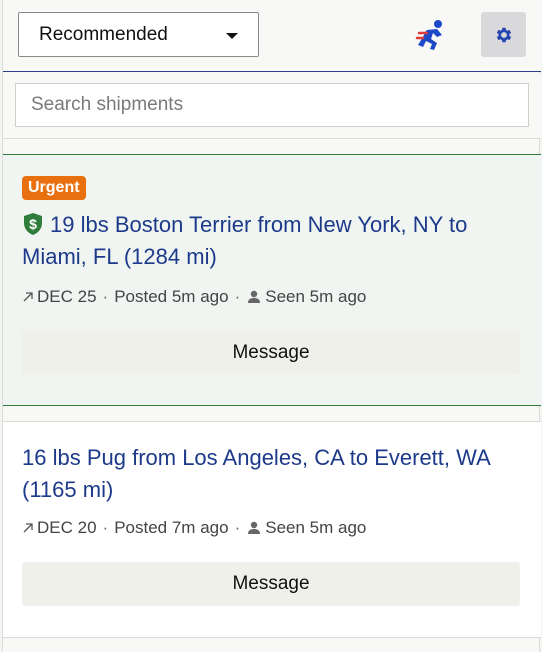 The width and height of the screenshot is (542, 652). Describe the element at coordinates (171, 527) in the screenshot. I see `shipment-posted: Posted 7m ago` at that location.